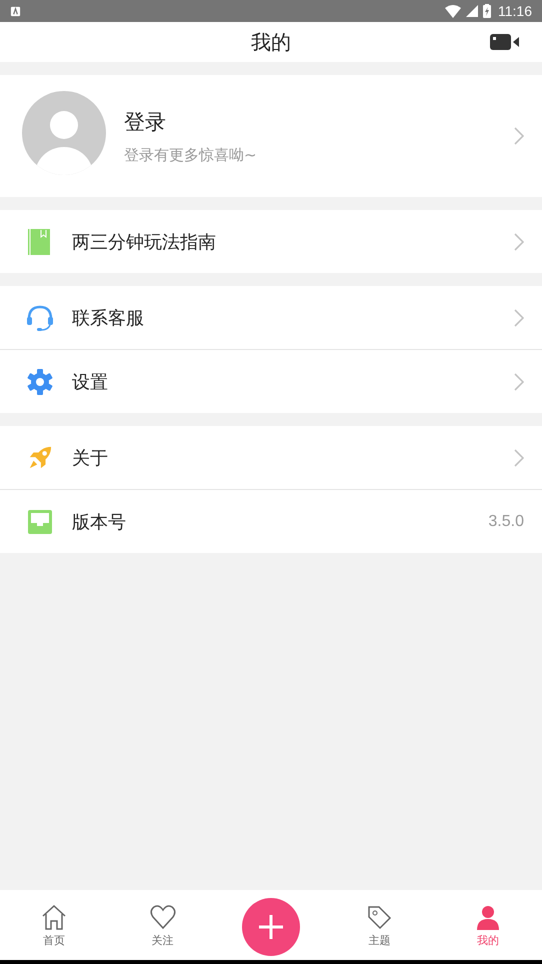  I want to click on menu-label: 联系客服, so click(108, 318).